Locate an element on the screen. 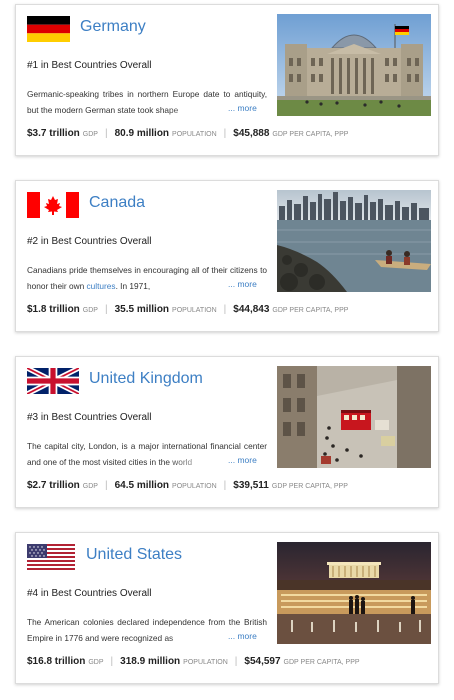 The height and width of the screenshot is (700, 454). country-photo-reichstag is located at coordinates (354, 65).